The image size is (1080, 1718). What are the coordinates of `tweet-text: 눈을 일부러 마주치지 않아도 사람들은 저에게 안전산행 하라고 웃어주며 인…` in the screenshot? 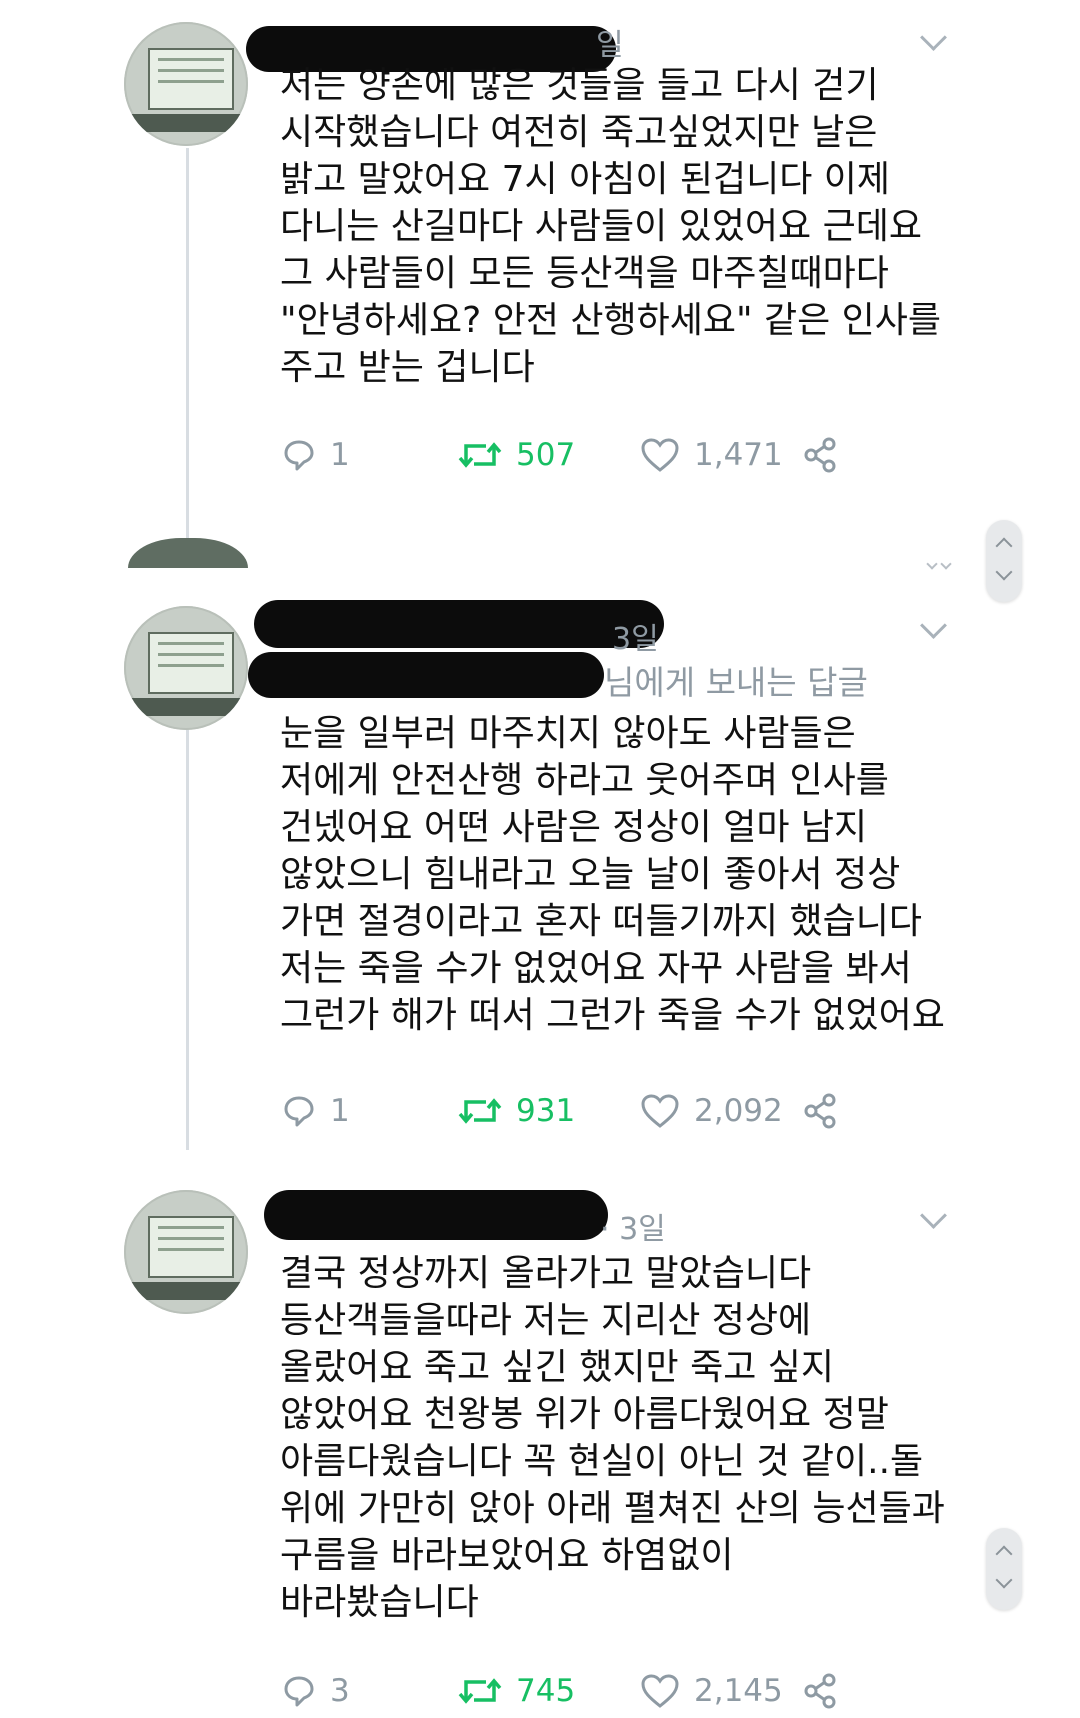 It's located at (612, 874).